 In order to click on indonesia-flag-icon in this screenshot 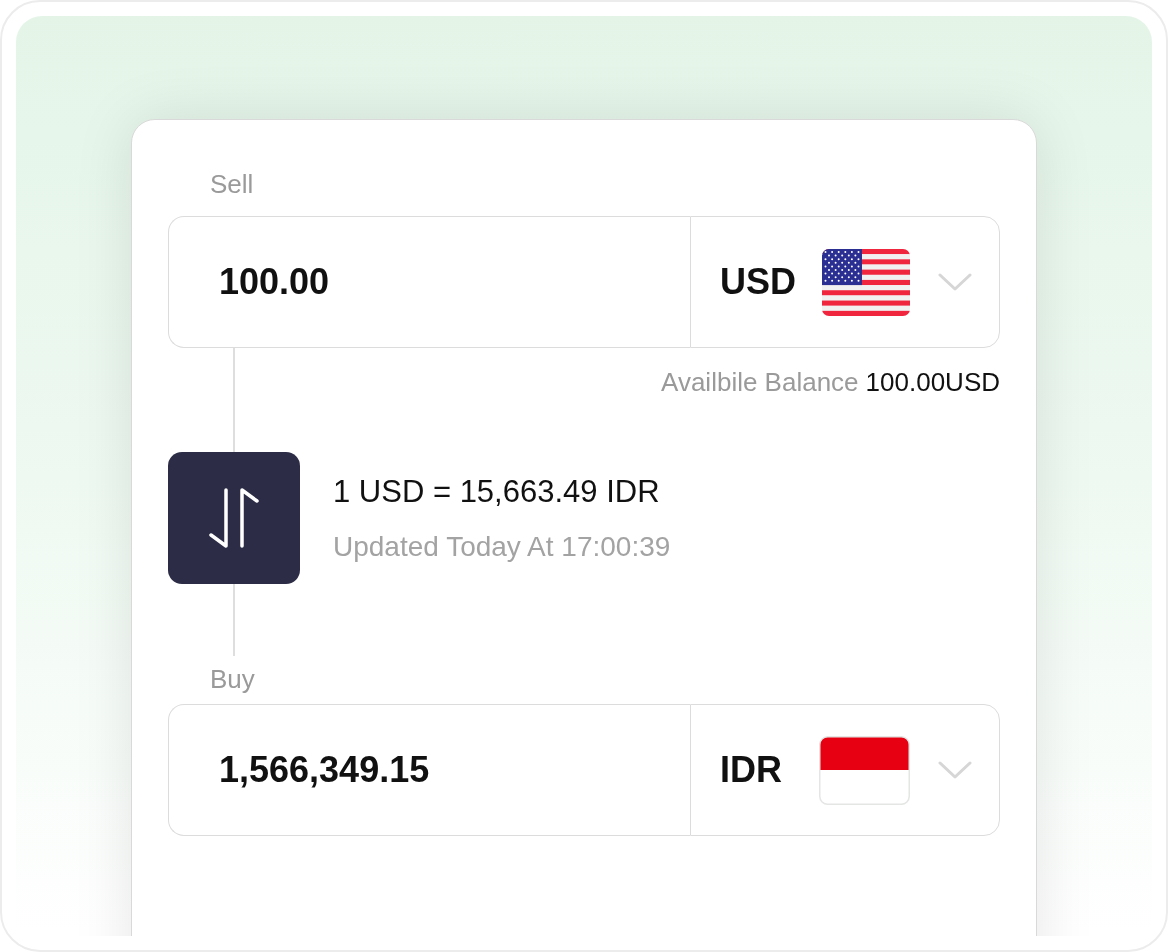, I will do `click(864, 770)`.